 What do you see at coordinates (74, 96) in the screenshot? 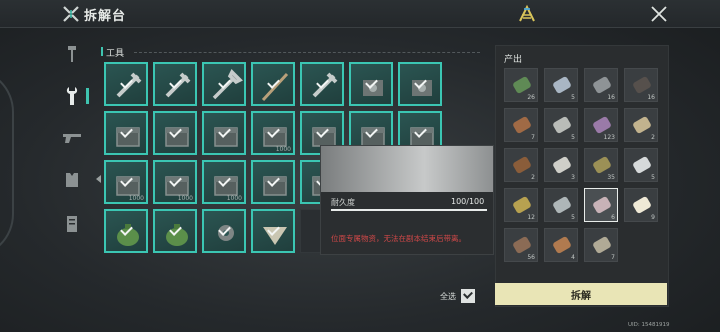
I see `category-tab-tools` at bounding box center [74, 96].